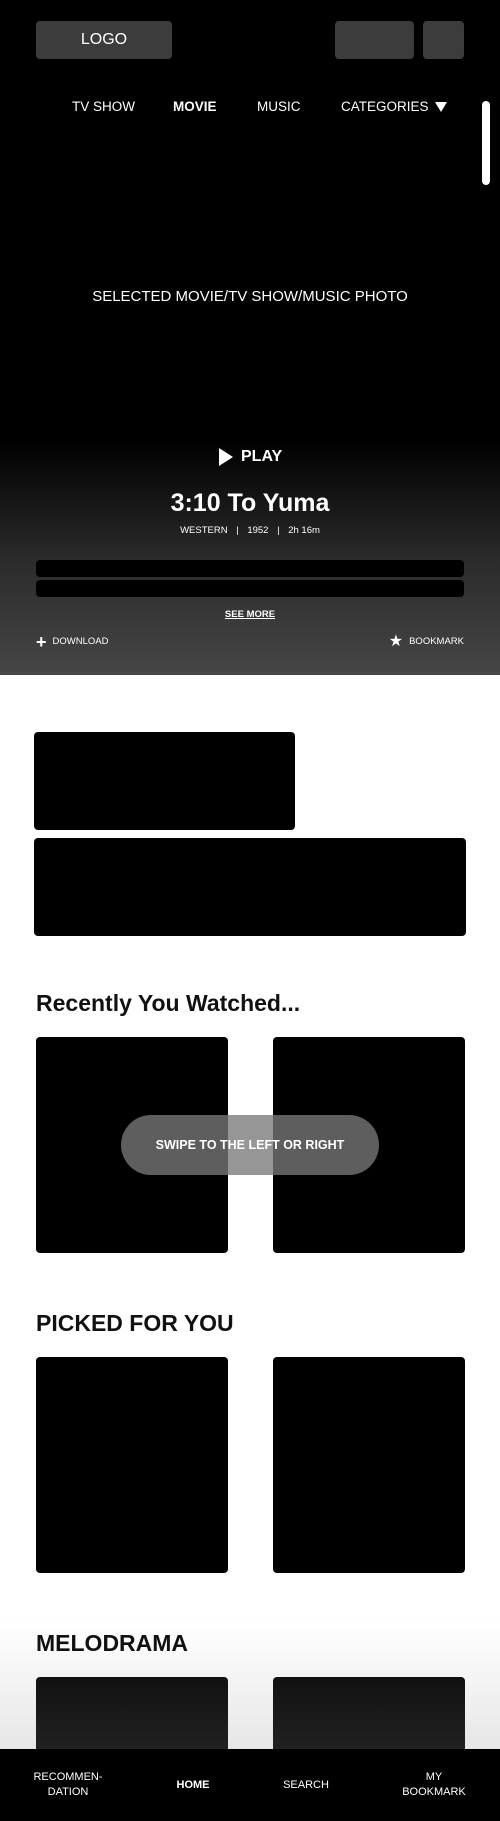 The image size is (500, 1821). Describe the element at coordinates (486, 143) in the screenshot. I see `scroll-indicator` at that location.